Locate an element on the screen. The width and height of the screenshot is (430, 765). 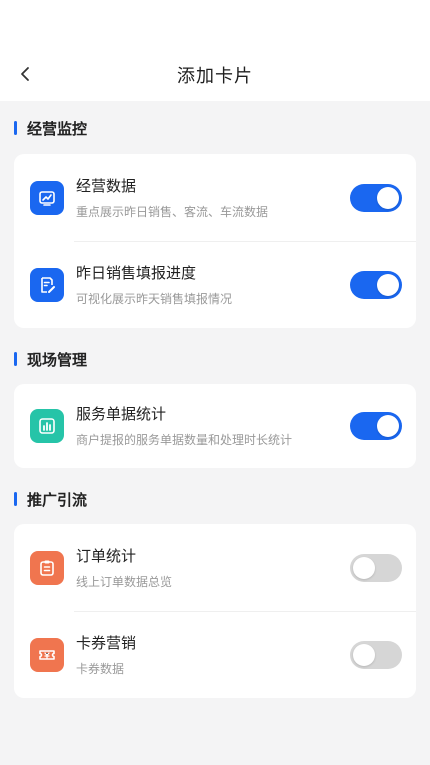
card-item-title: 经营数据 is located at coordinates (106, 185).